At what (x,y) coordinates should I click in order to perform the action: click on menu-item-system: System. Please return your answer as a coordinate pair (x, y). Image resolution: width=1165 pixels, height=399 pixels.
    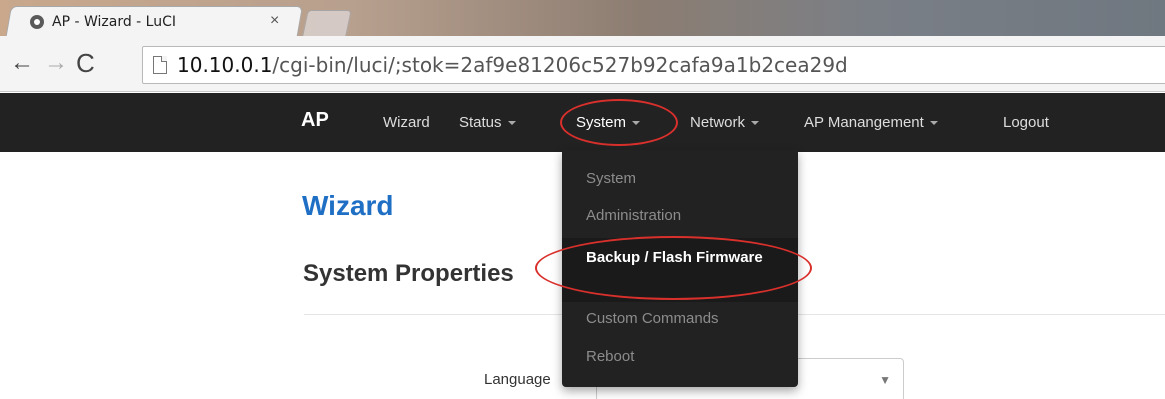
    Looking at the image, I should click on (611, 178).